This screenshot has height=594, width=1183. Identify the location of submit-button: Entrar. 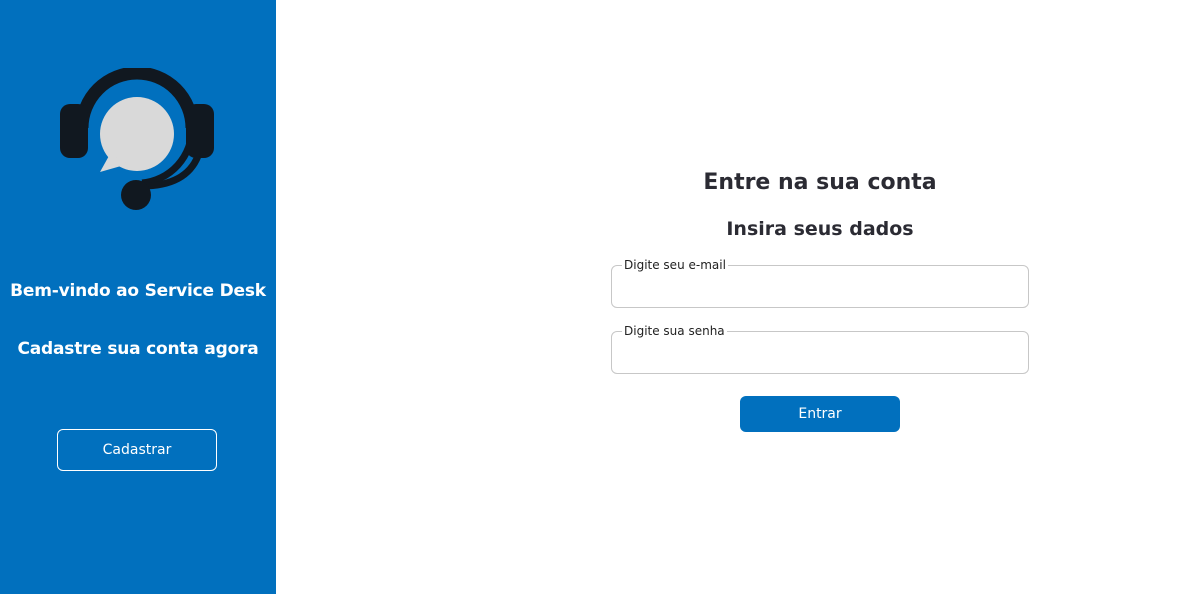
(820, 414).